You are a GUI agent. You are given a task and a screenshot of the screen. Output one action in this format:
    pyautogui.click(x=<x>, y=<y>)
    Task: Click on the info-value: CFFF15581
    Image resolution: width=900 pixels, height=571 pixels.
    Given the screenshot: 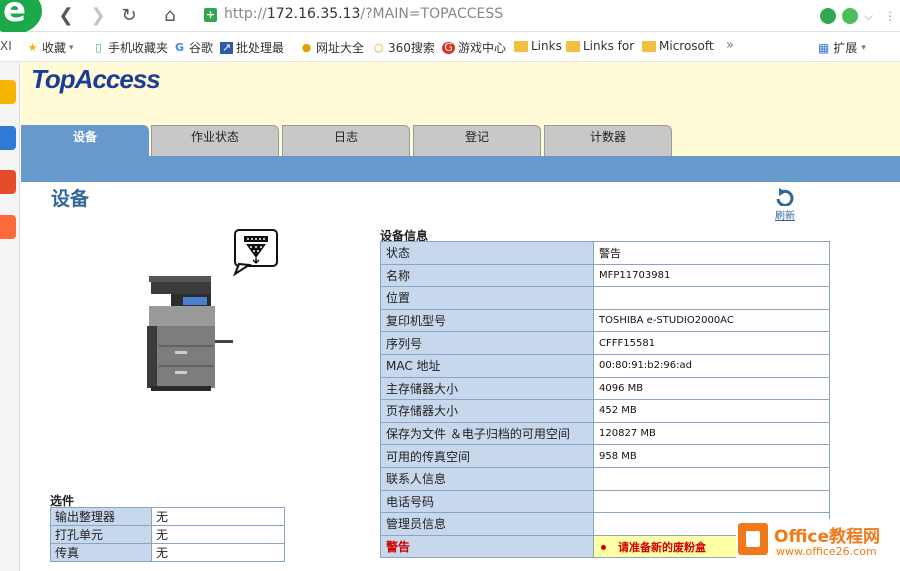 What is the action you would take?
    pyautogui.click(x=711, y=343)
    